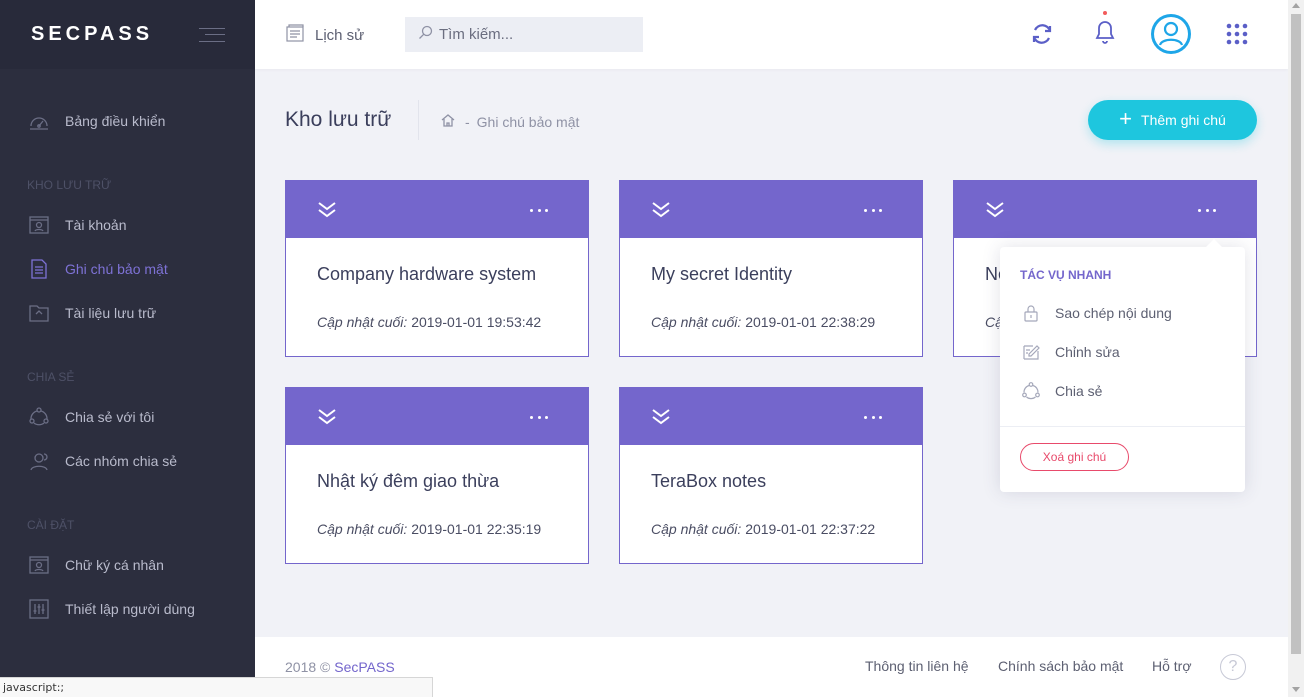  What do you see at coordinates (1296, 5) in the screenshot?
I see `scroll-up-arrow-icon` at bounding box center [1296, 5].